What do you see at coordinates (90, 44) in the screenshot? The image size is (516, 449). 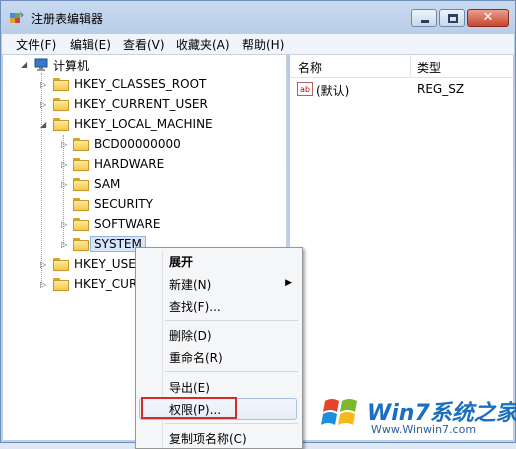 I see `menu-edit: 编辑(E)` at bounding box center [90, 44].